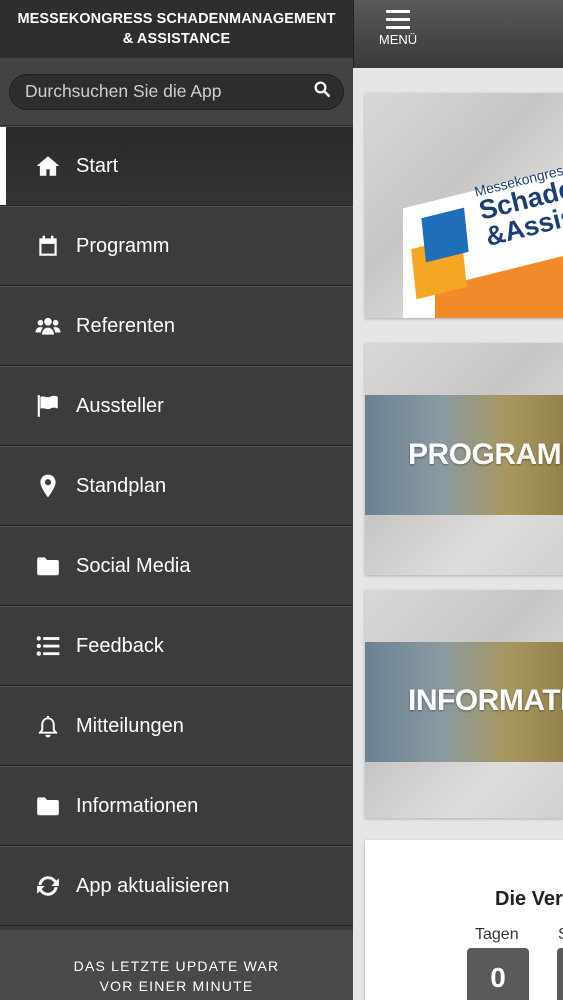 This screenshot has width=563, height=1000. I want to click on event-logo: Messekongress Schaden &Assist, so click(518, 205).